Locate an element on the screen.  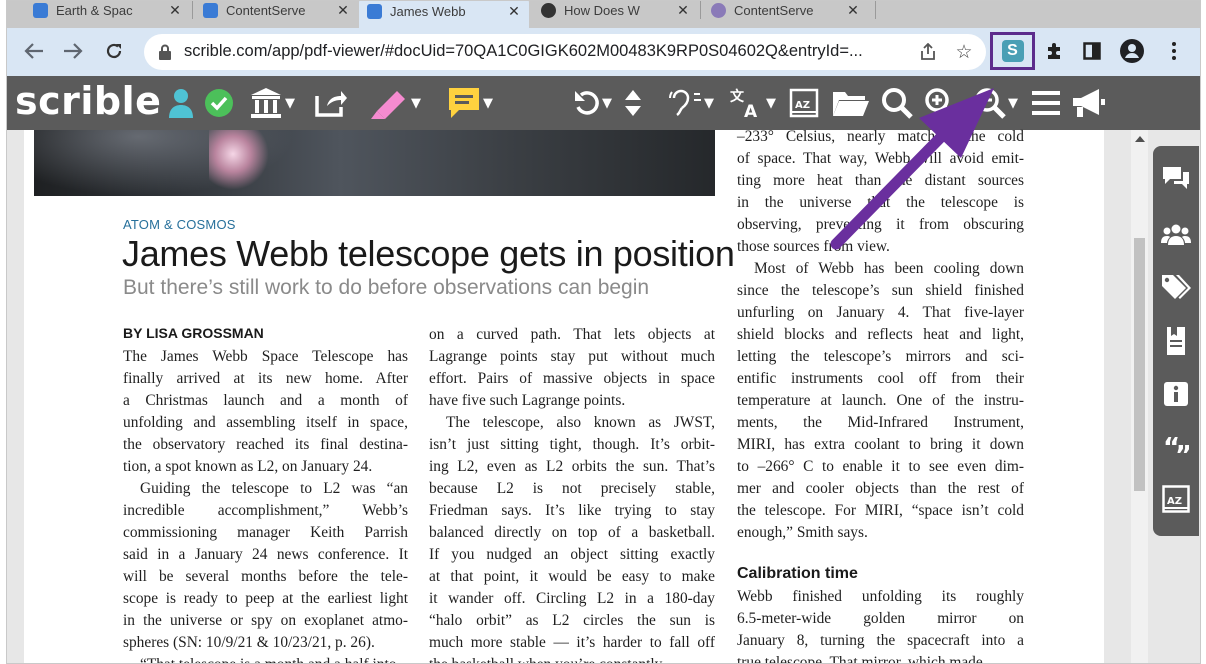
article-line: at that point, it would be easy to make is located at coordinates (572, 576).